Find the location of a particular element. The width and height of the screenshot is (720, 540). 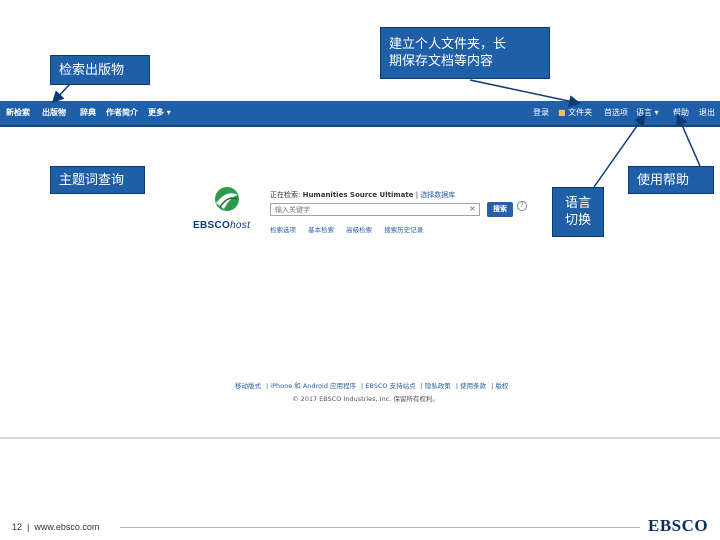

callout-folder: 建立个人文件夹，长 期保存文档等内容 is located at coordinates (465, 53).